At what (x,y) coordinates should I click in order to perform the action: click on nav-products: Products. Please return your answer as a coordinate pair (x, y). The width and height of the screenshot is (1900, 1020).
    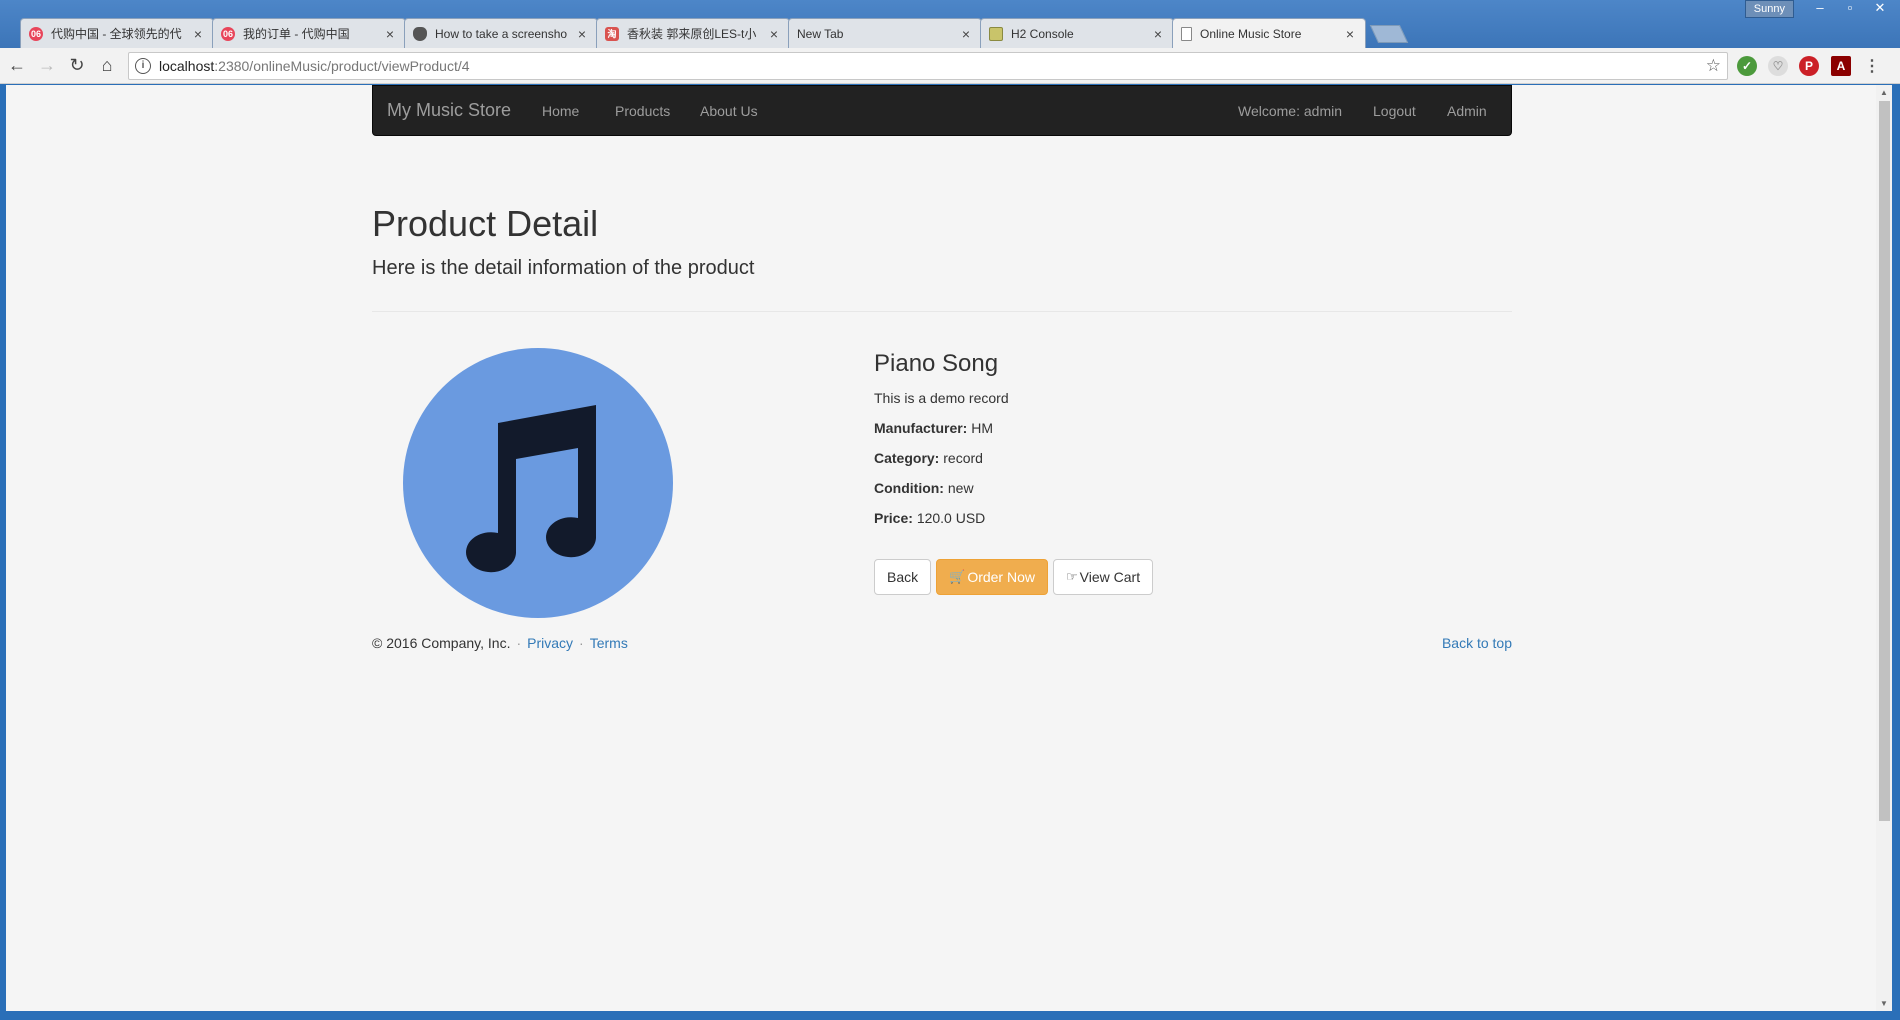
    Looking at the image, I should click on (642, 111).